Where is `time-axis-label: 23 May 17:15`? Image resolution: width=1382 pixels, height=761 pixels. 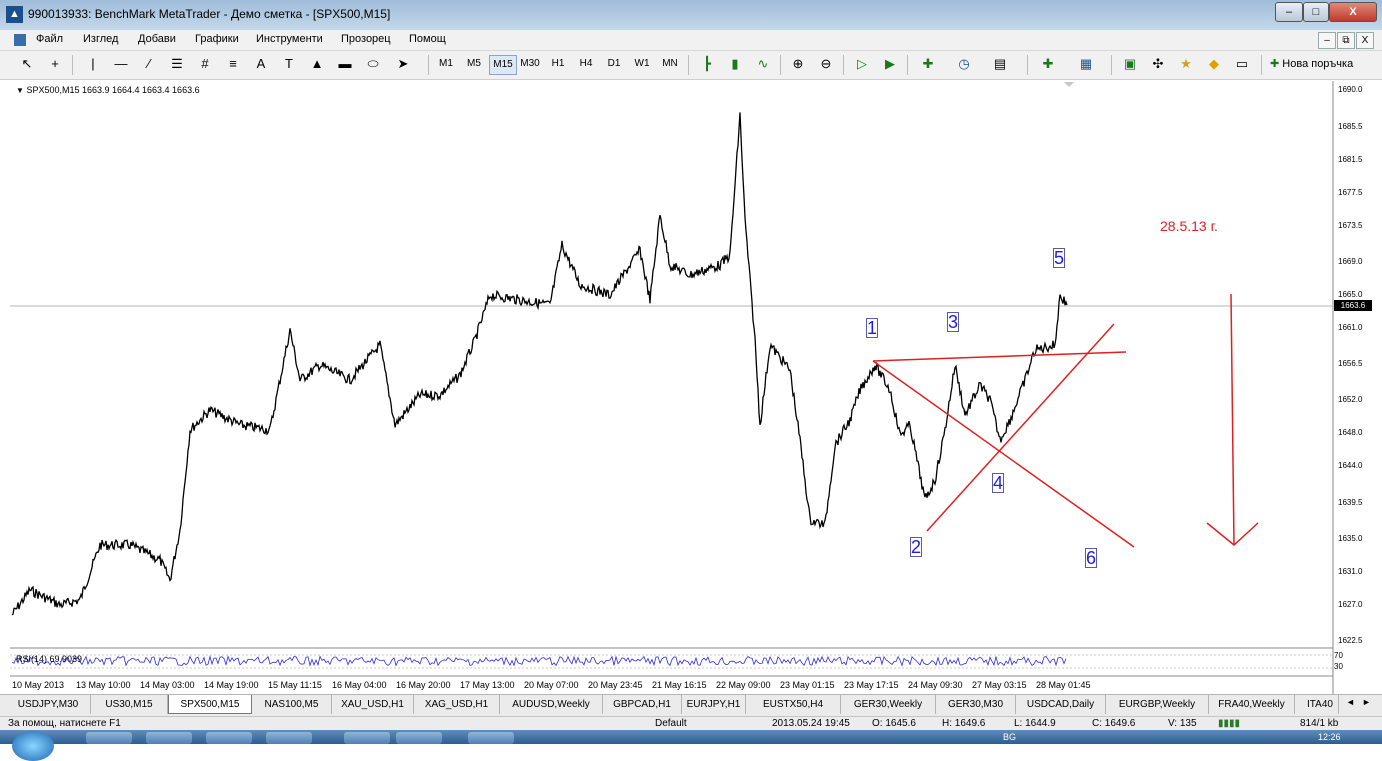 time-axis-label: 23 May 17:15 is located at coordinates (871, 685).